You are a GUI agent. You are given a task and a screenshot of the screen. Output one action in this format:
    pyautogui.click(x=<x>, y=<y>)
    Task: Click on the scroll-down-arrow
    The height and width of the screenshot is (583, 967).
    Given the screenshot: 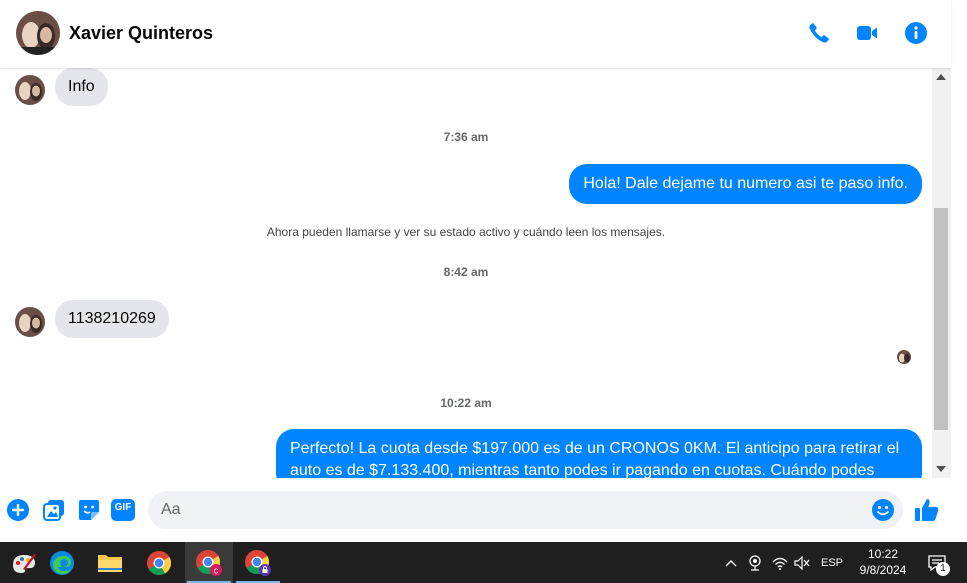 What is the action you would take?
    pyautogui.click(x=941, y=469)
    